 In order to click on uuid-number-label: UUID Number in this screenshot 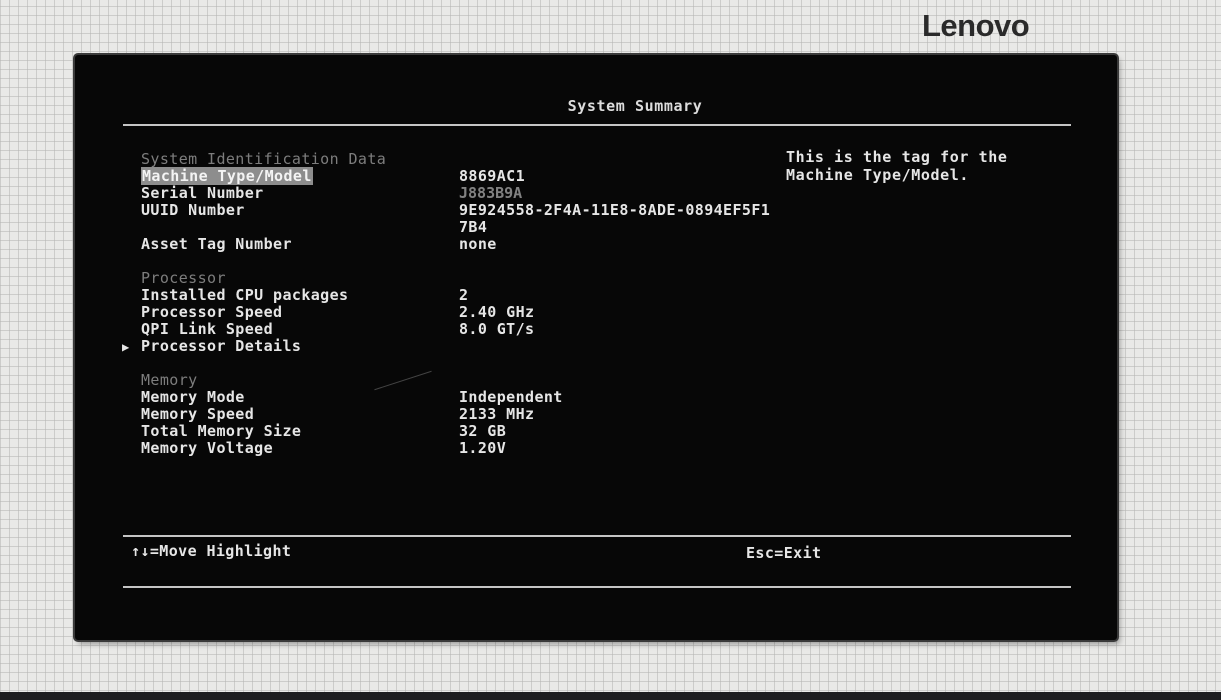, I will do `click(193, 210)`.